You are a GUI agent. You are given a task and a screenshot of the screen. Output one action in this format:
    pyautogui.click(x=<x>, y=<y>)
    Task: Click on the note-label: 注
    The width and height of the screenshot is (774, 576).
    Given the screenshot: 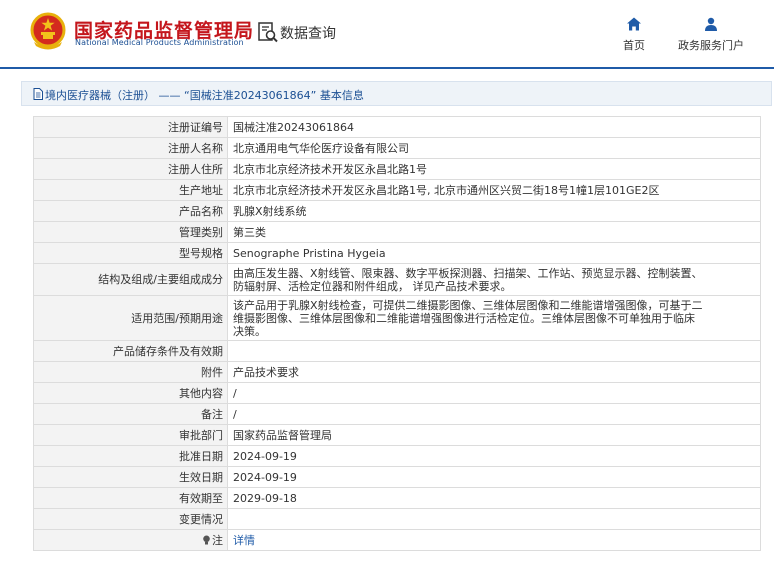 What is the action you would take?
    pyautogui.click(x=217, y=540)
    